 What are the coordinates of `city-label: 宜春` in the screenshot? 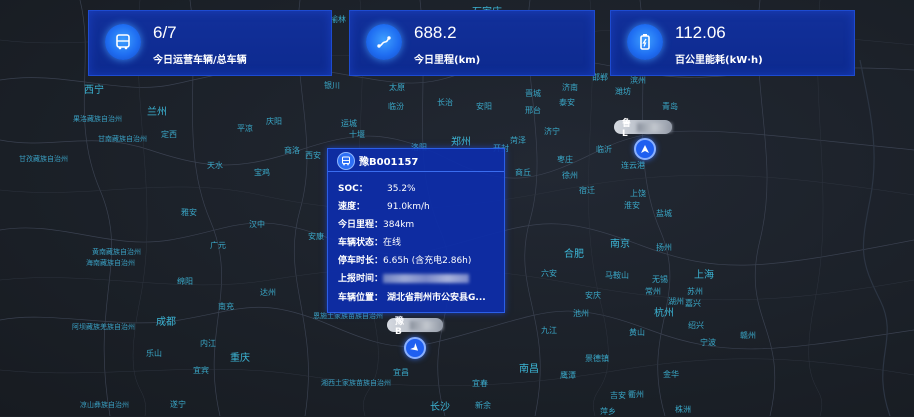 It's located at (480, 383).